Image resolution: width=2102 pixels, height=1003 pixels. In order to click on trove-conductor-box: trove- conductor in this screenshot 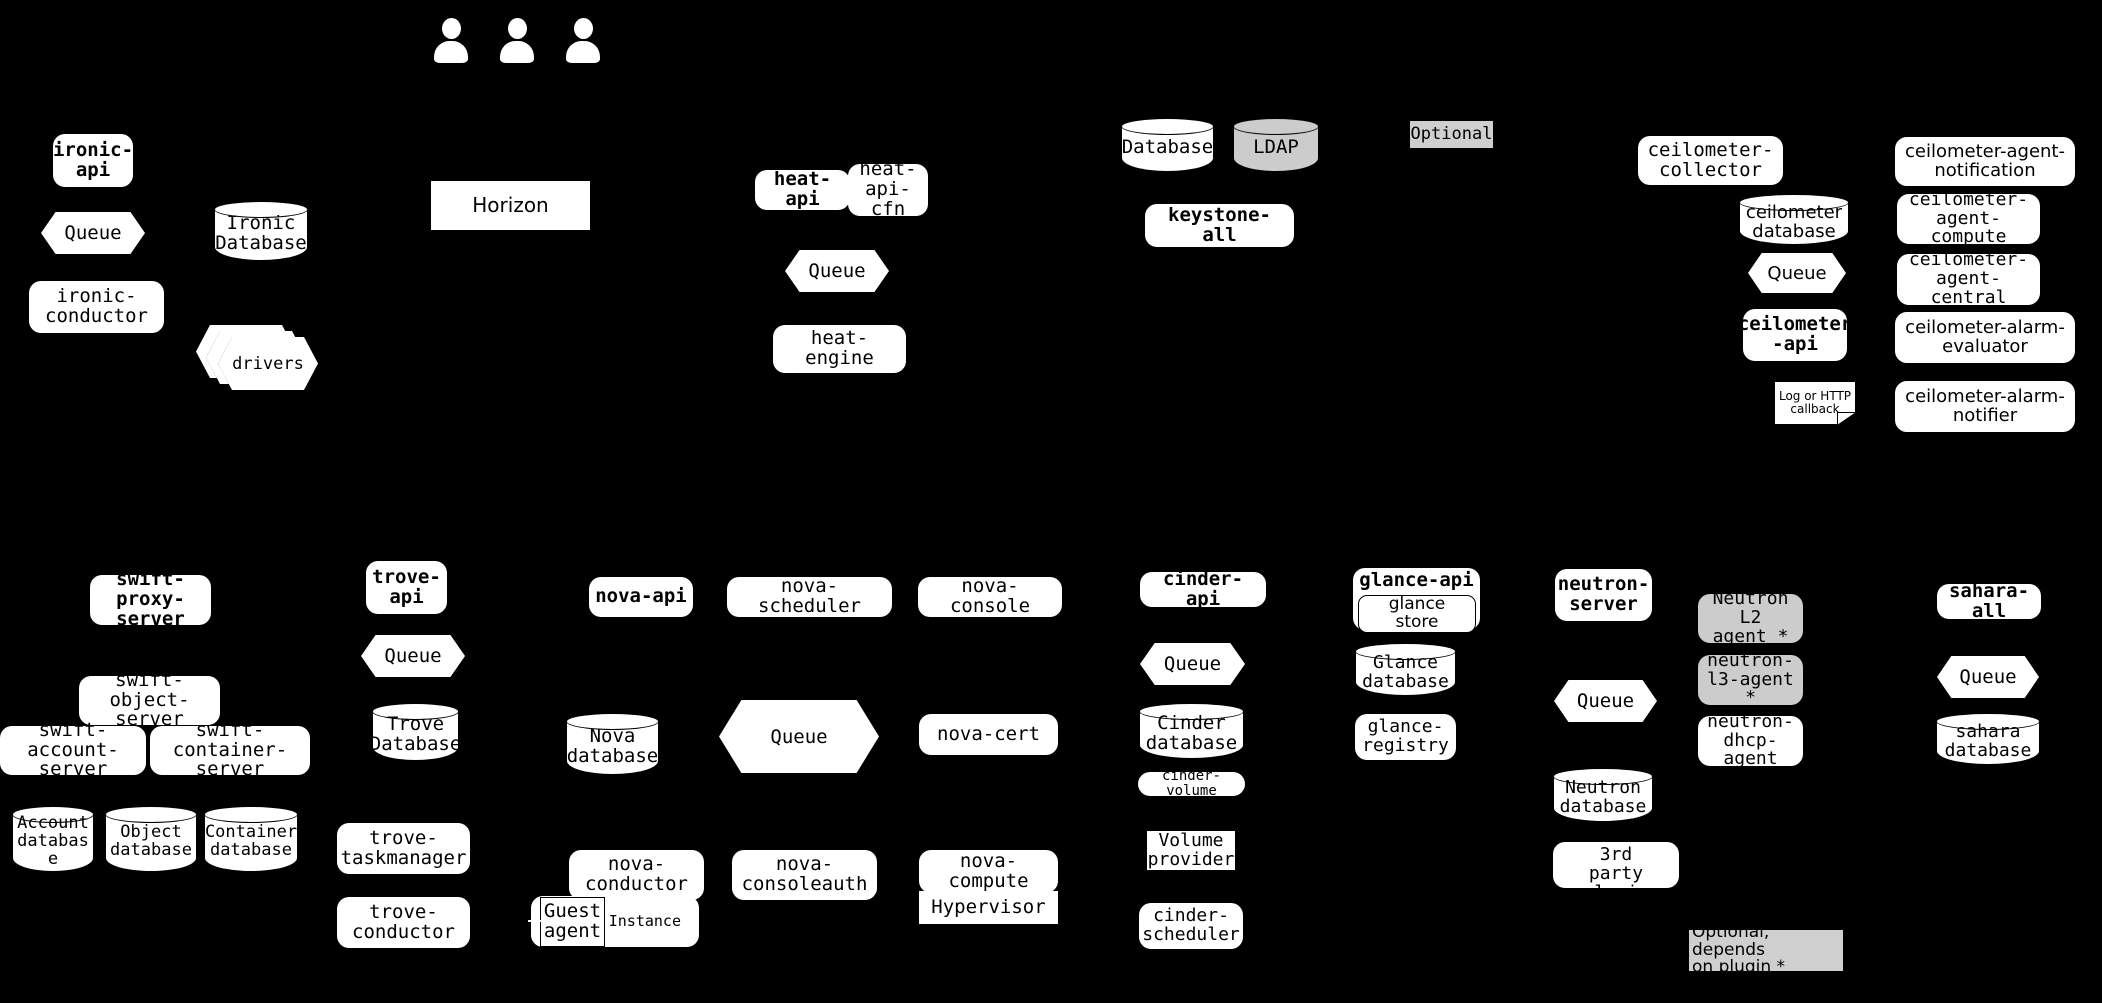, I will do `click(403, 922)`.